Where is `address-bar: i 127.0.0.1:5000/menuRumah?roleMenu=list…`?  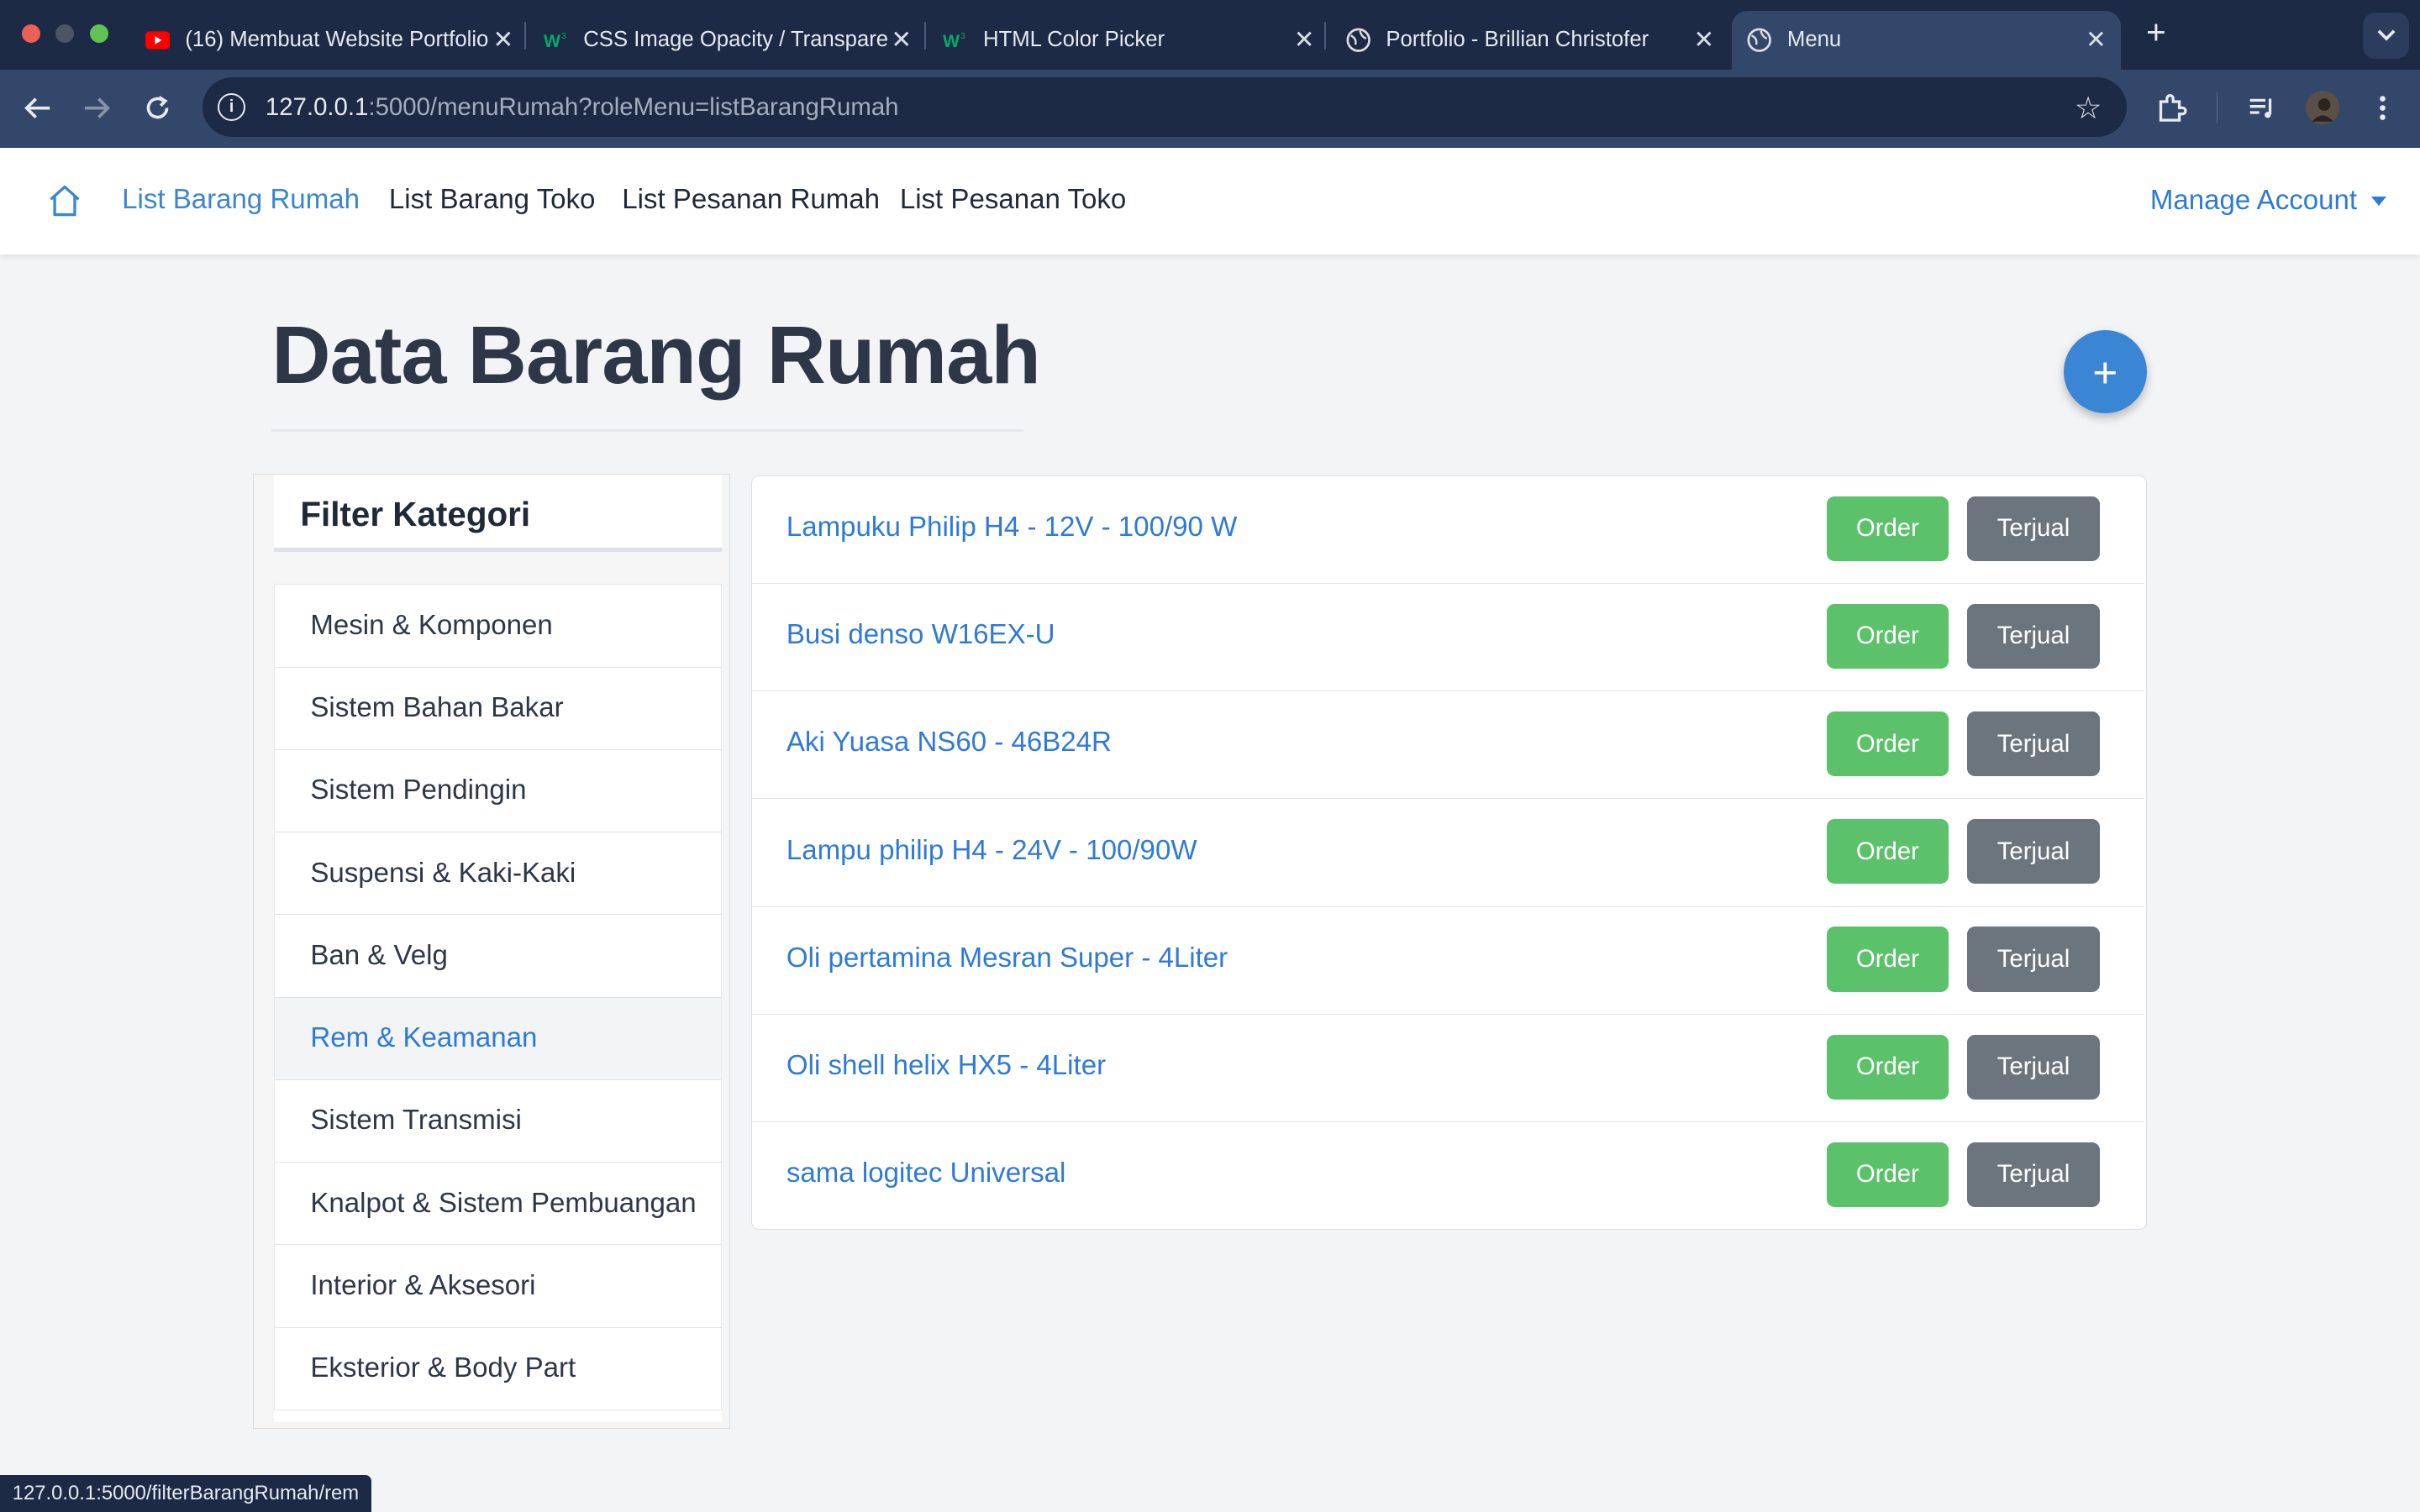
address-bar: i 127.0.0.1:5000/menuRumah?roleMenu=list… is located at coordinates (1165, 107).